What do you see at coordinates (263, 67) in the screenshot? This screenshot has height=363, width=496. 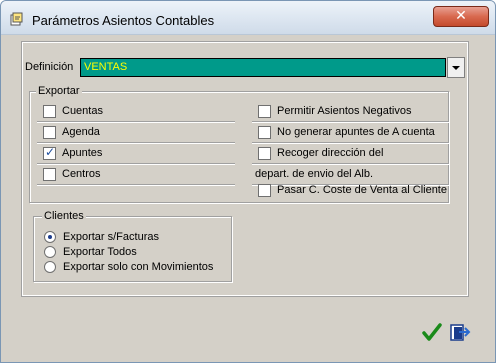 I see `definicion-select: VENTAS` at bounding box center [263, 67].